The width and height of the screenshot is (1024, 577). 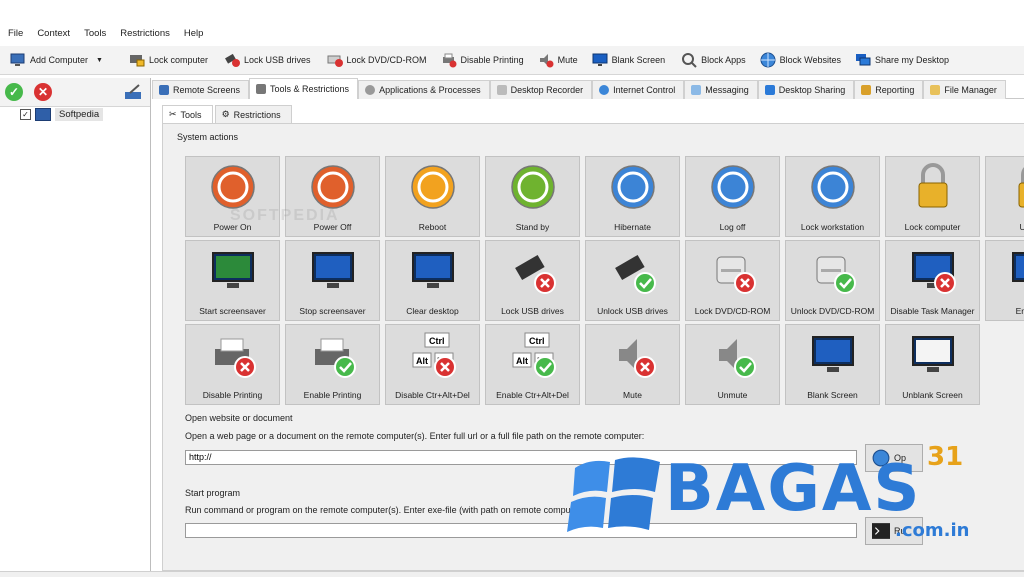 What do you see at coordinates (432, 364) in the screenshot?
I see `action-tile: CtrlAltDel Disable Ctr+Alt+Del` at bounding box center [432, 364].